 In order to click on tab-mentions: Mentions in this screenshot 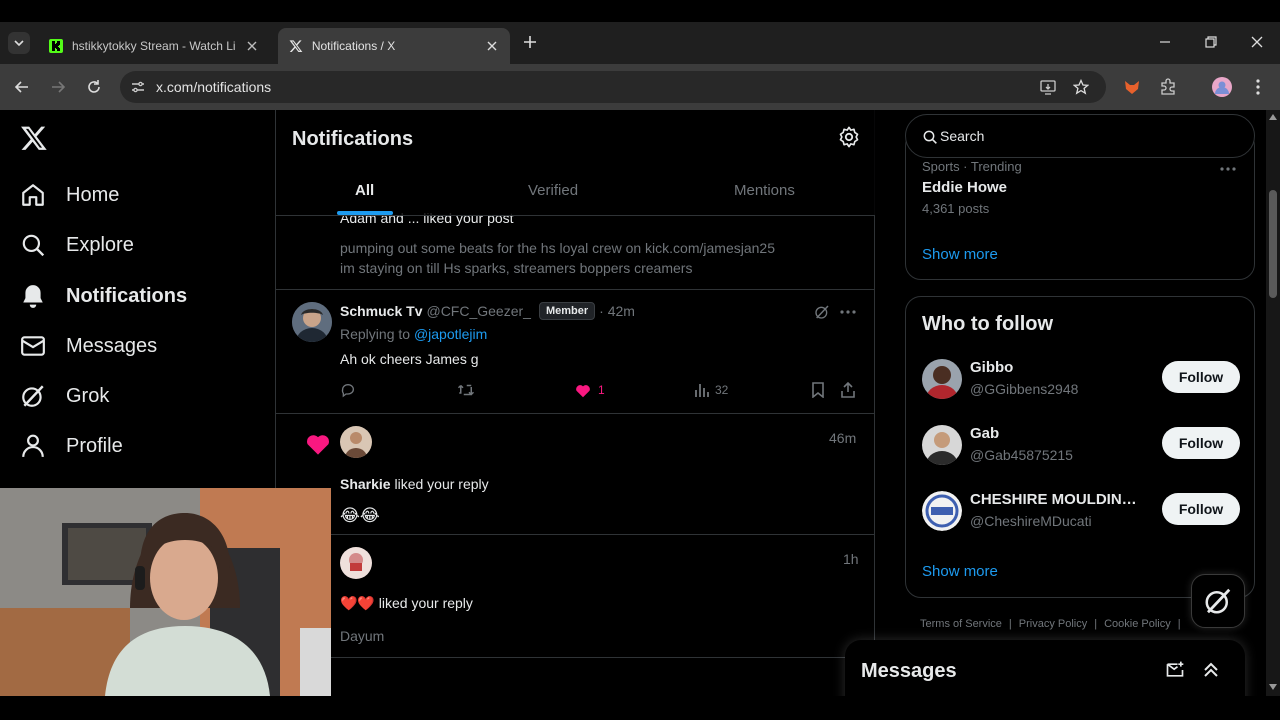, I will do `click(764, 190)`.